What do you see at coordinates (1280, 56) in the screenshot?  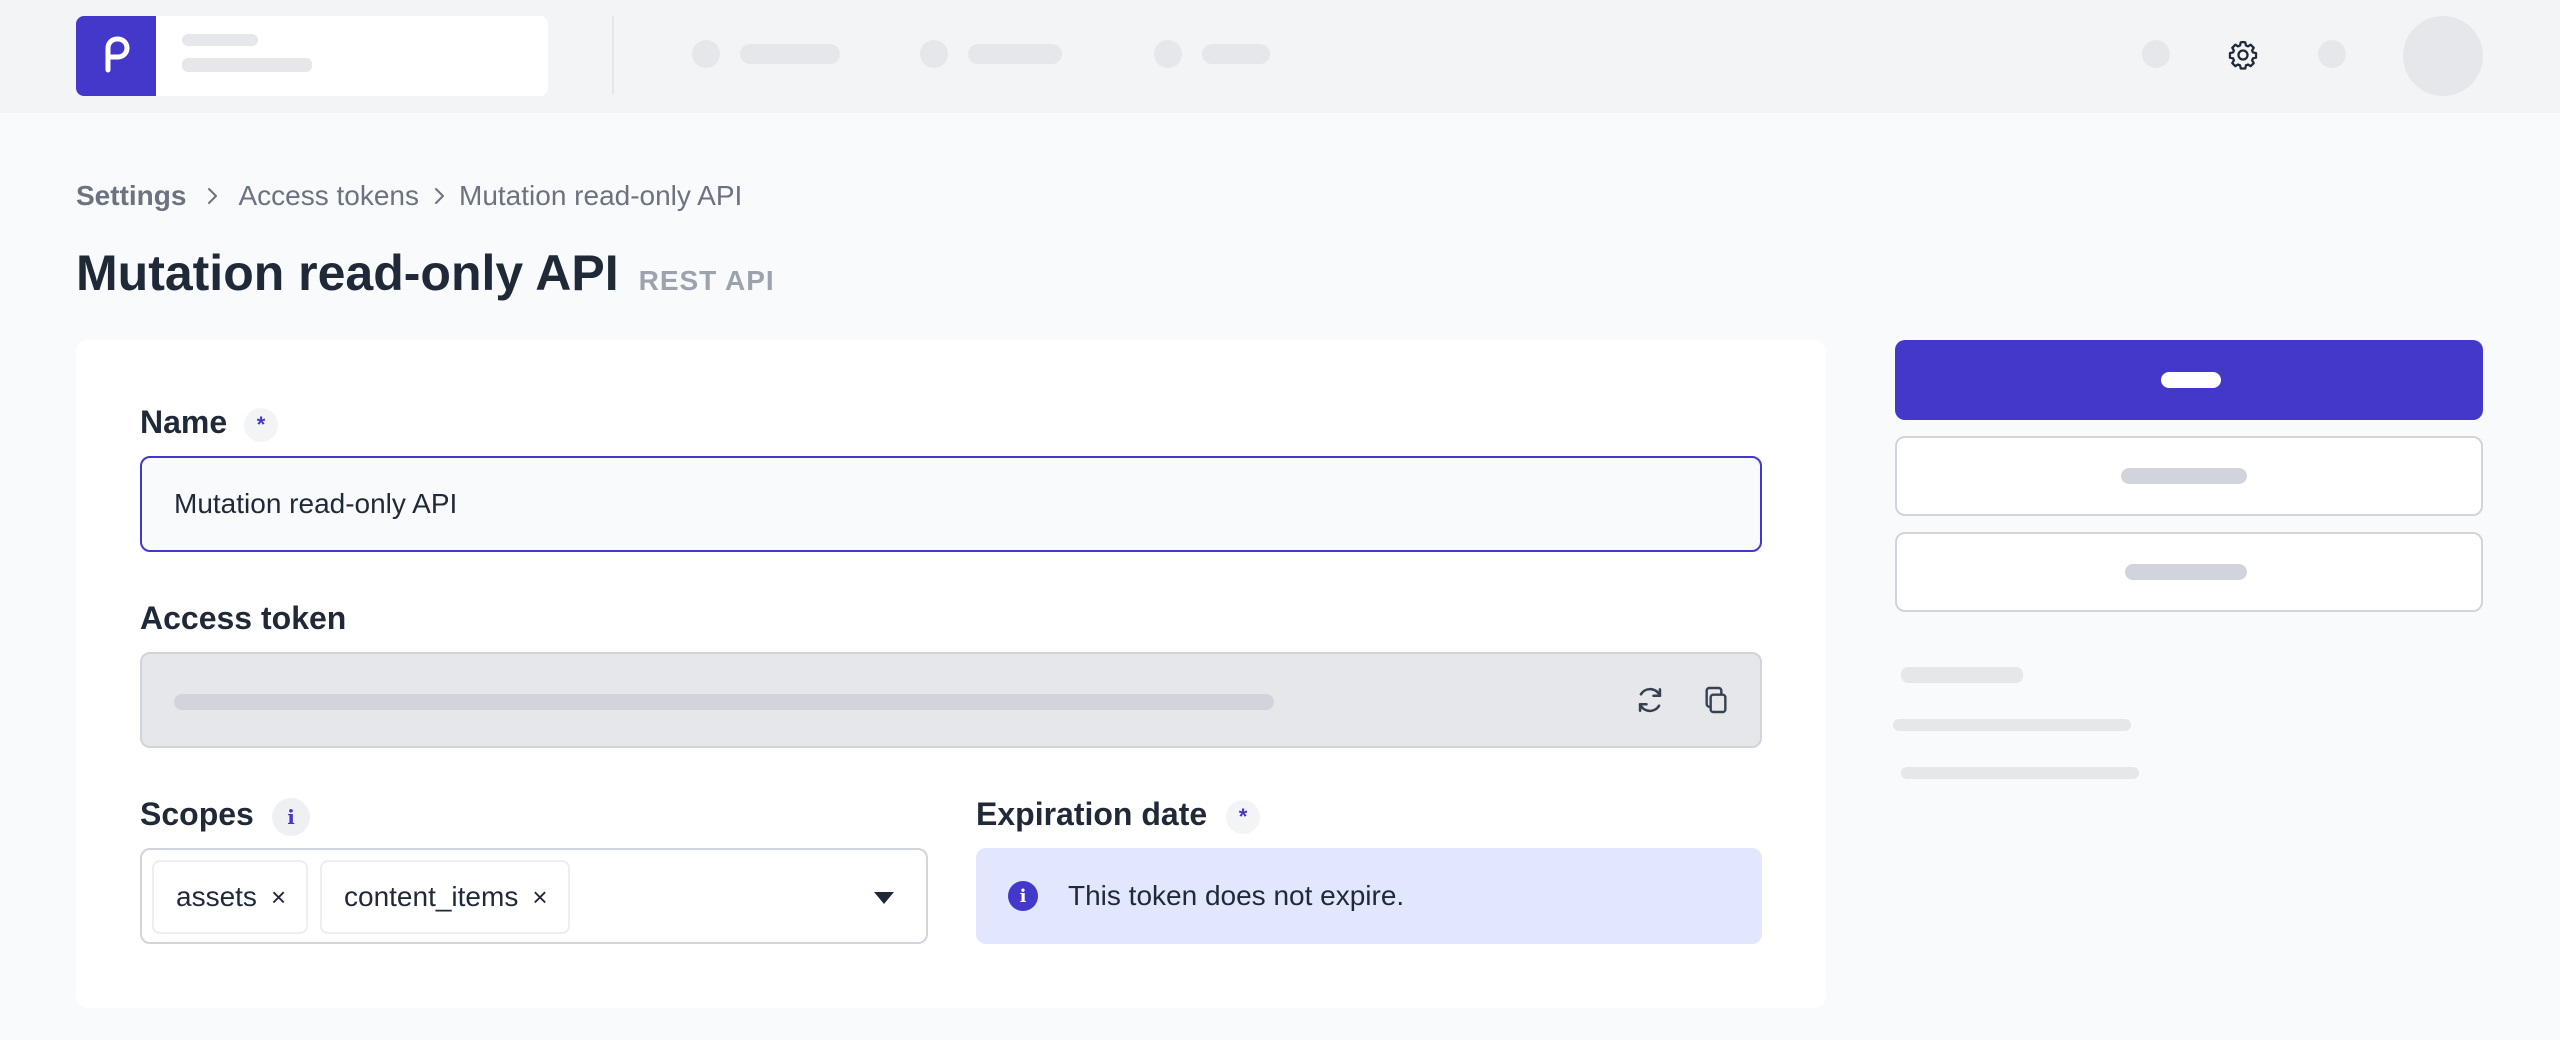 I see `top-bar` at bounding box center [1280, 56].